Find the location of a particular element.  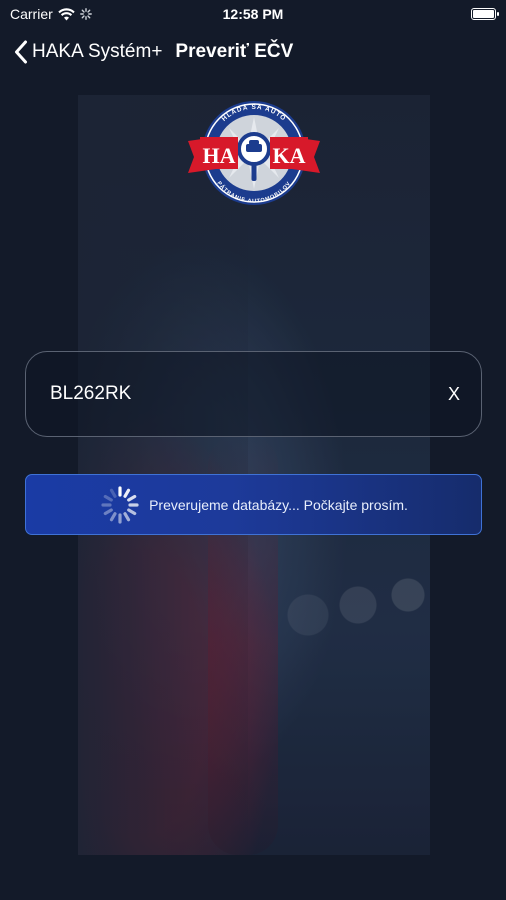

status-time: 12:58 PM is located at coordinates (253, 14).